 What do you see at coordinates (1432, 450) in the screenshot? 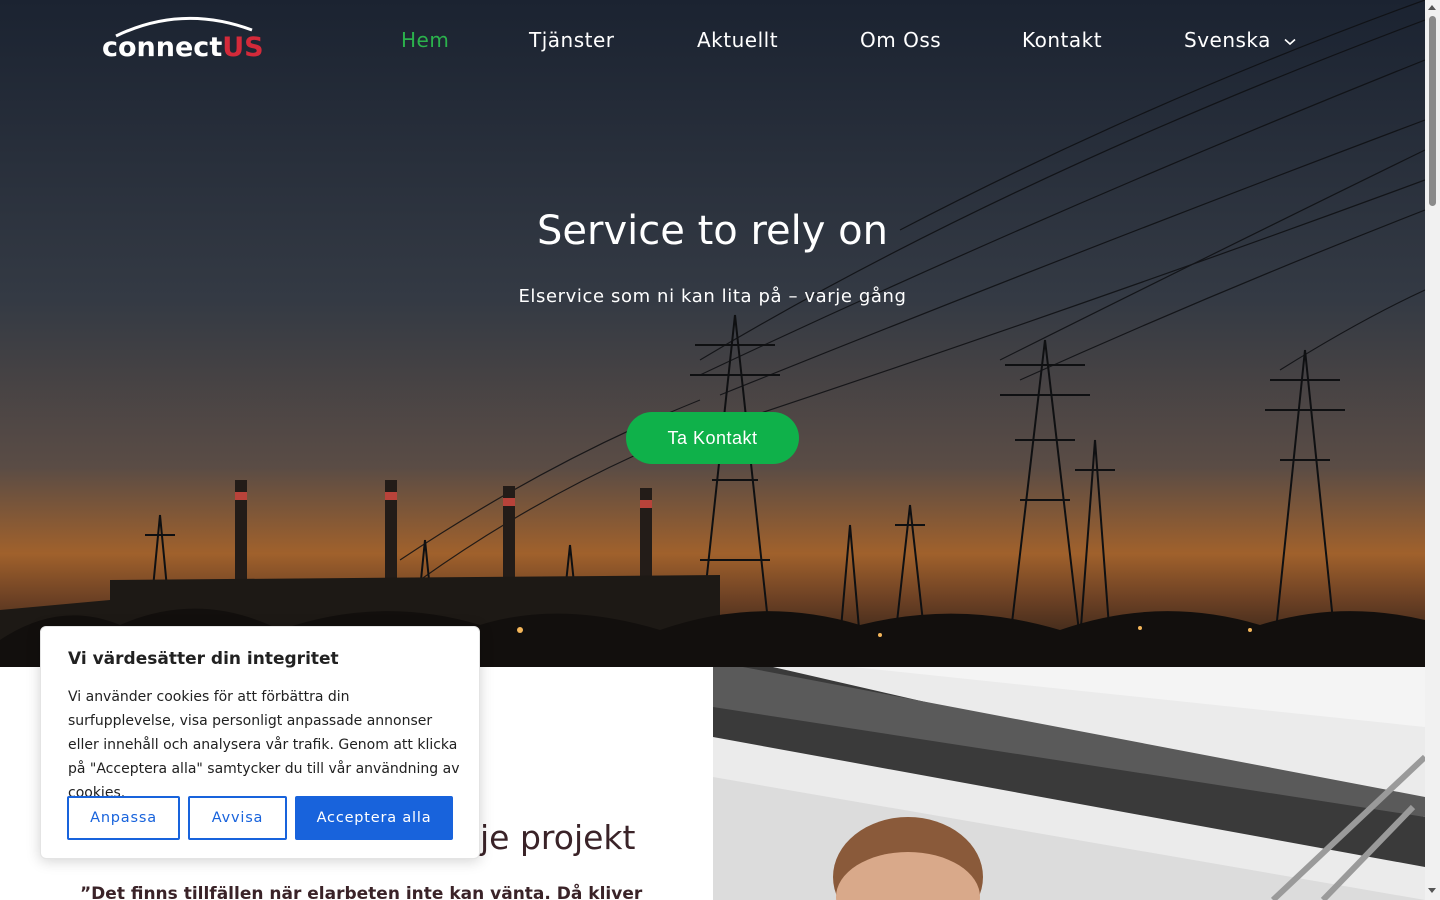
I see `page-scrollbar` at bounding box center [1432, 450].